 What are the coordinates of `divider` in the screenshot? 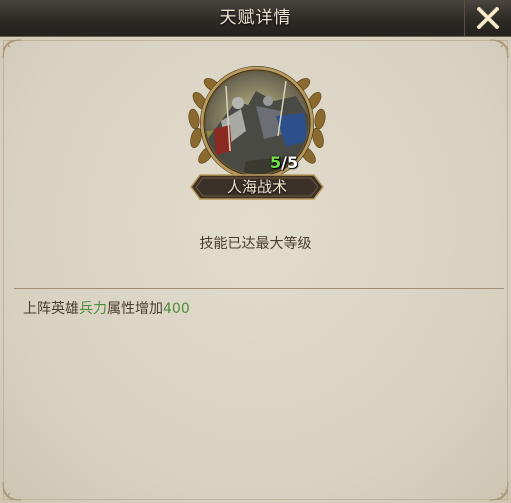 It's located at (259, 288).